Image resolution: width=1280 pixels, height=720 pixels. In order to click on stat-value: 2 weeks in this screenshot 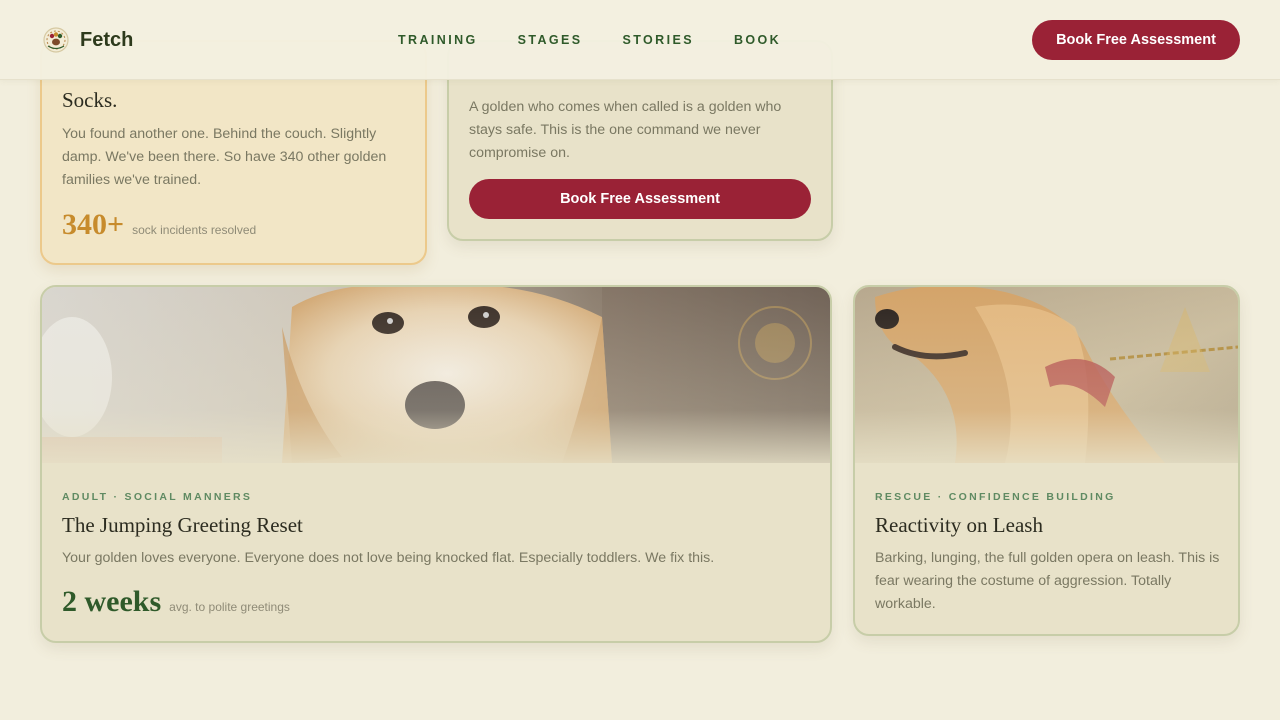, I will do `click(112, 601)`.